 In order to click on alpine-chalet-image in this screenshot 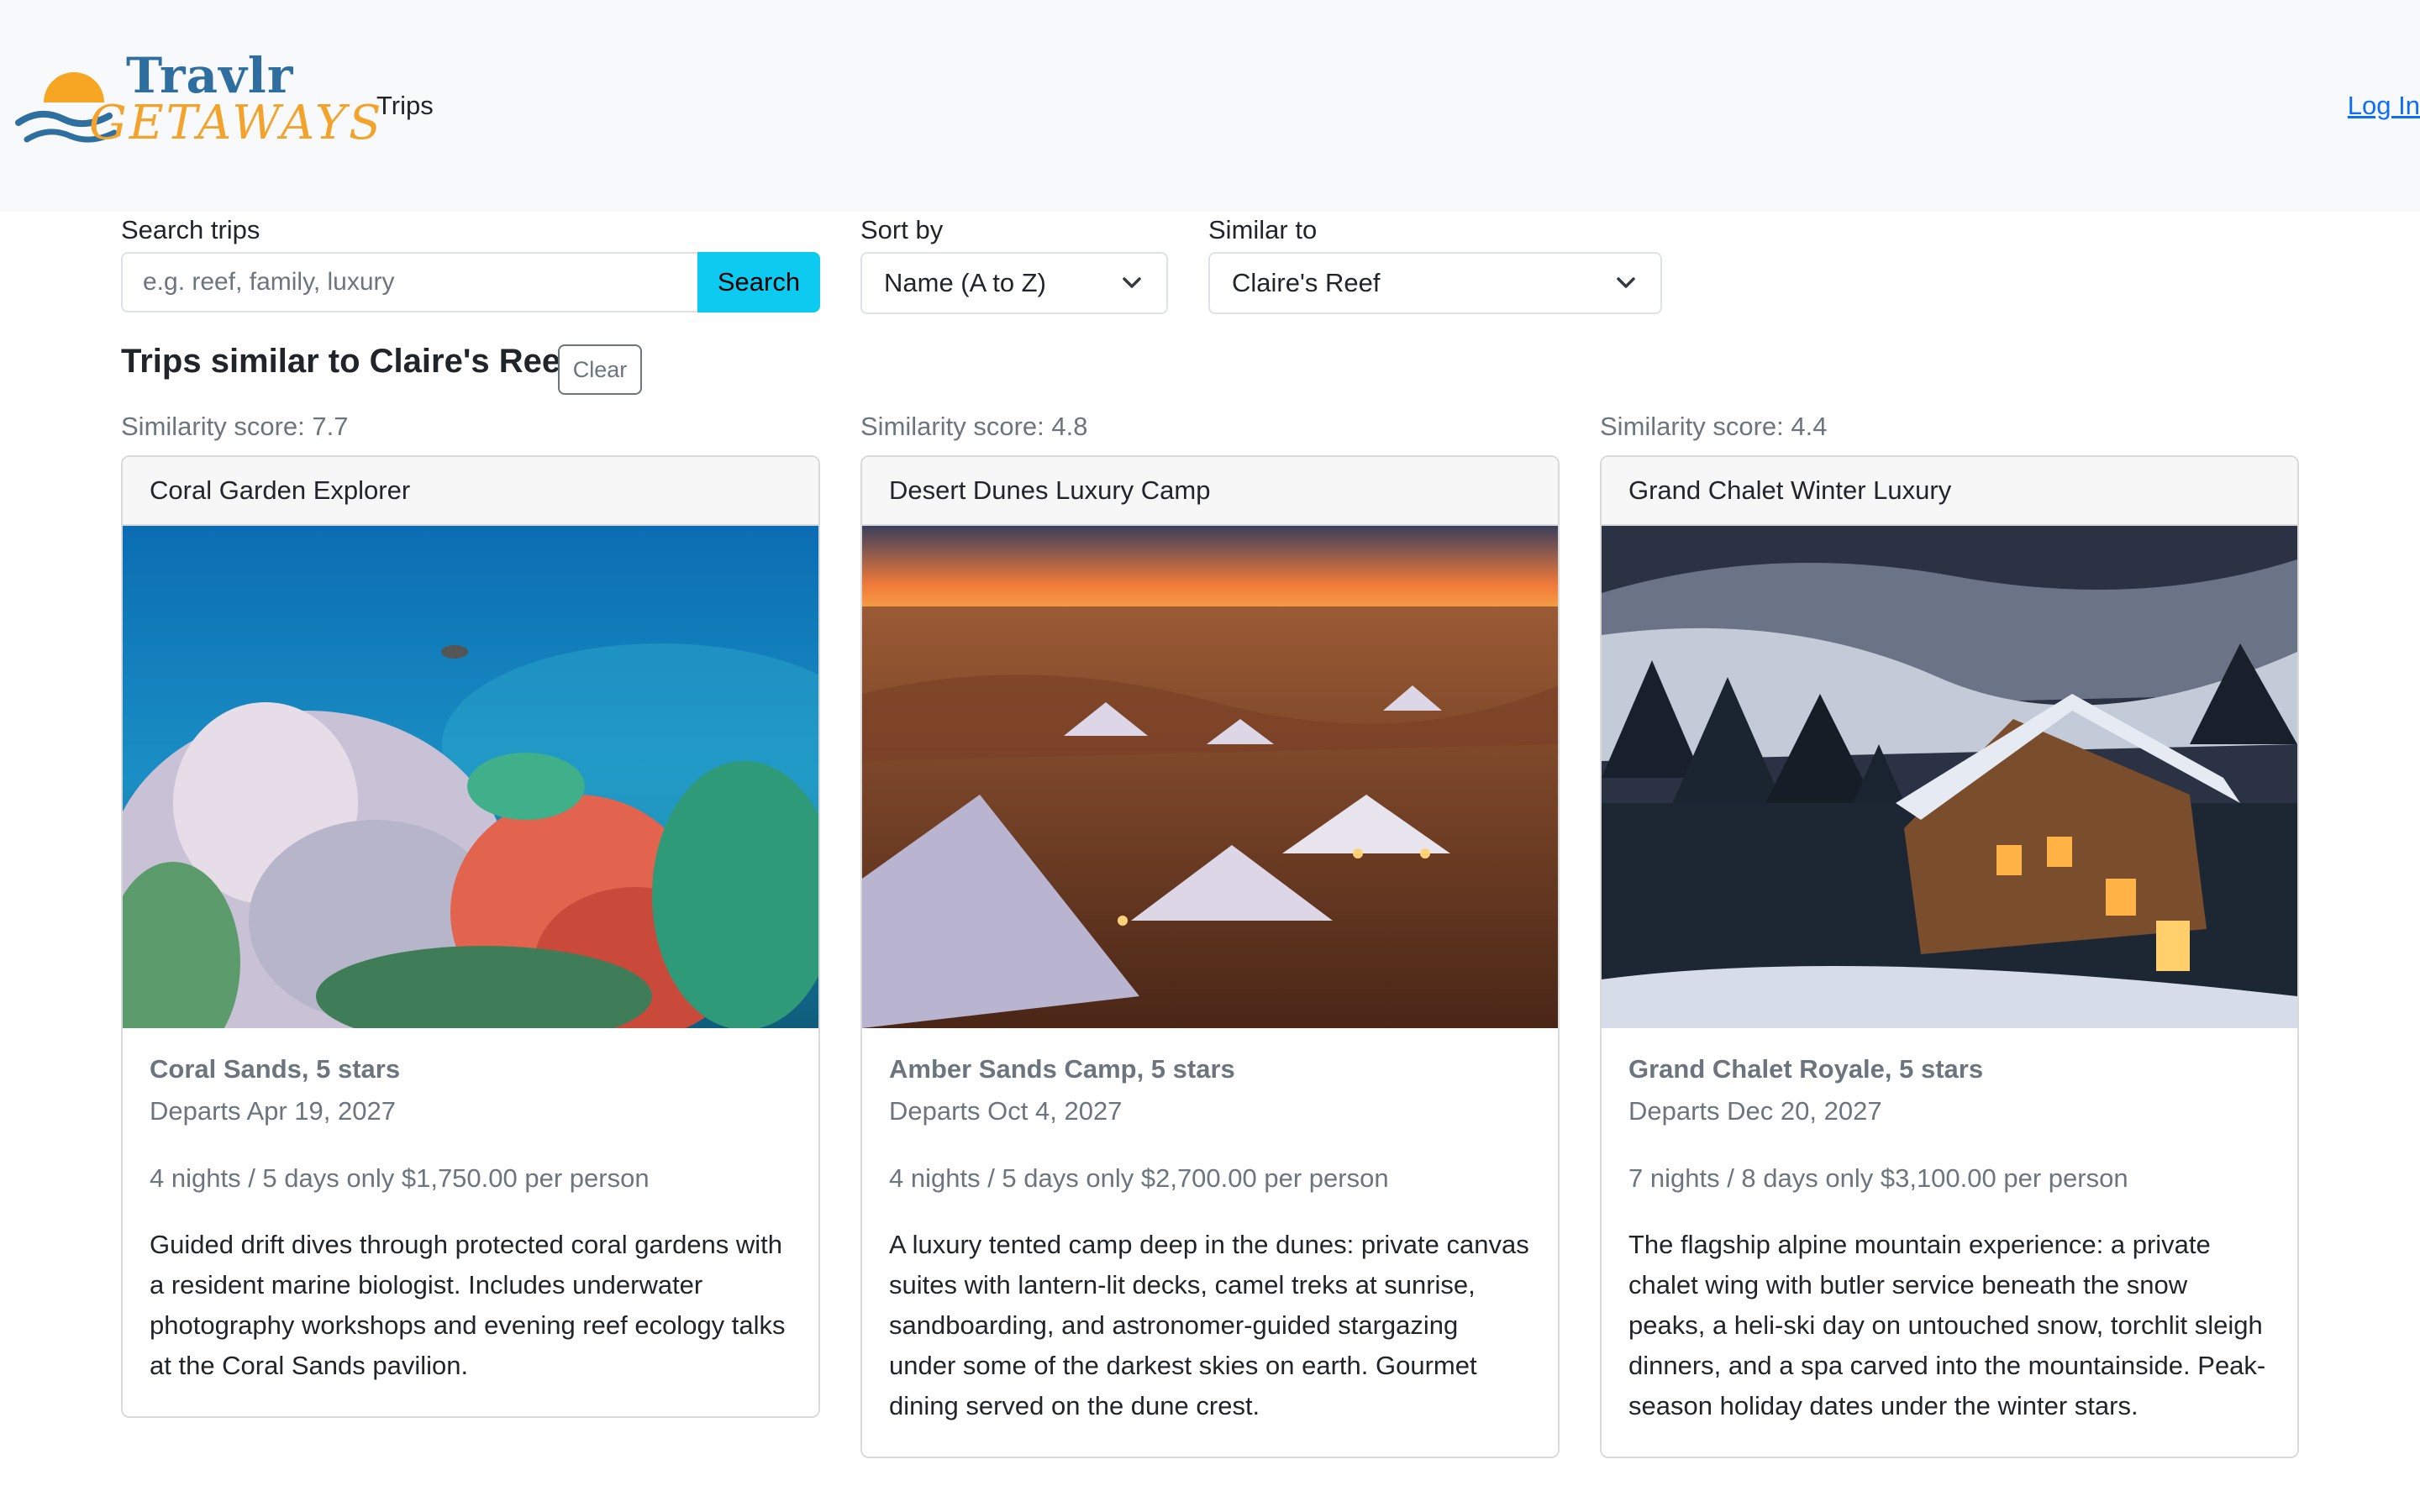, I will do `click(1949, 777)`.